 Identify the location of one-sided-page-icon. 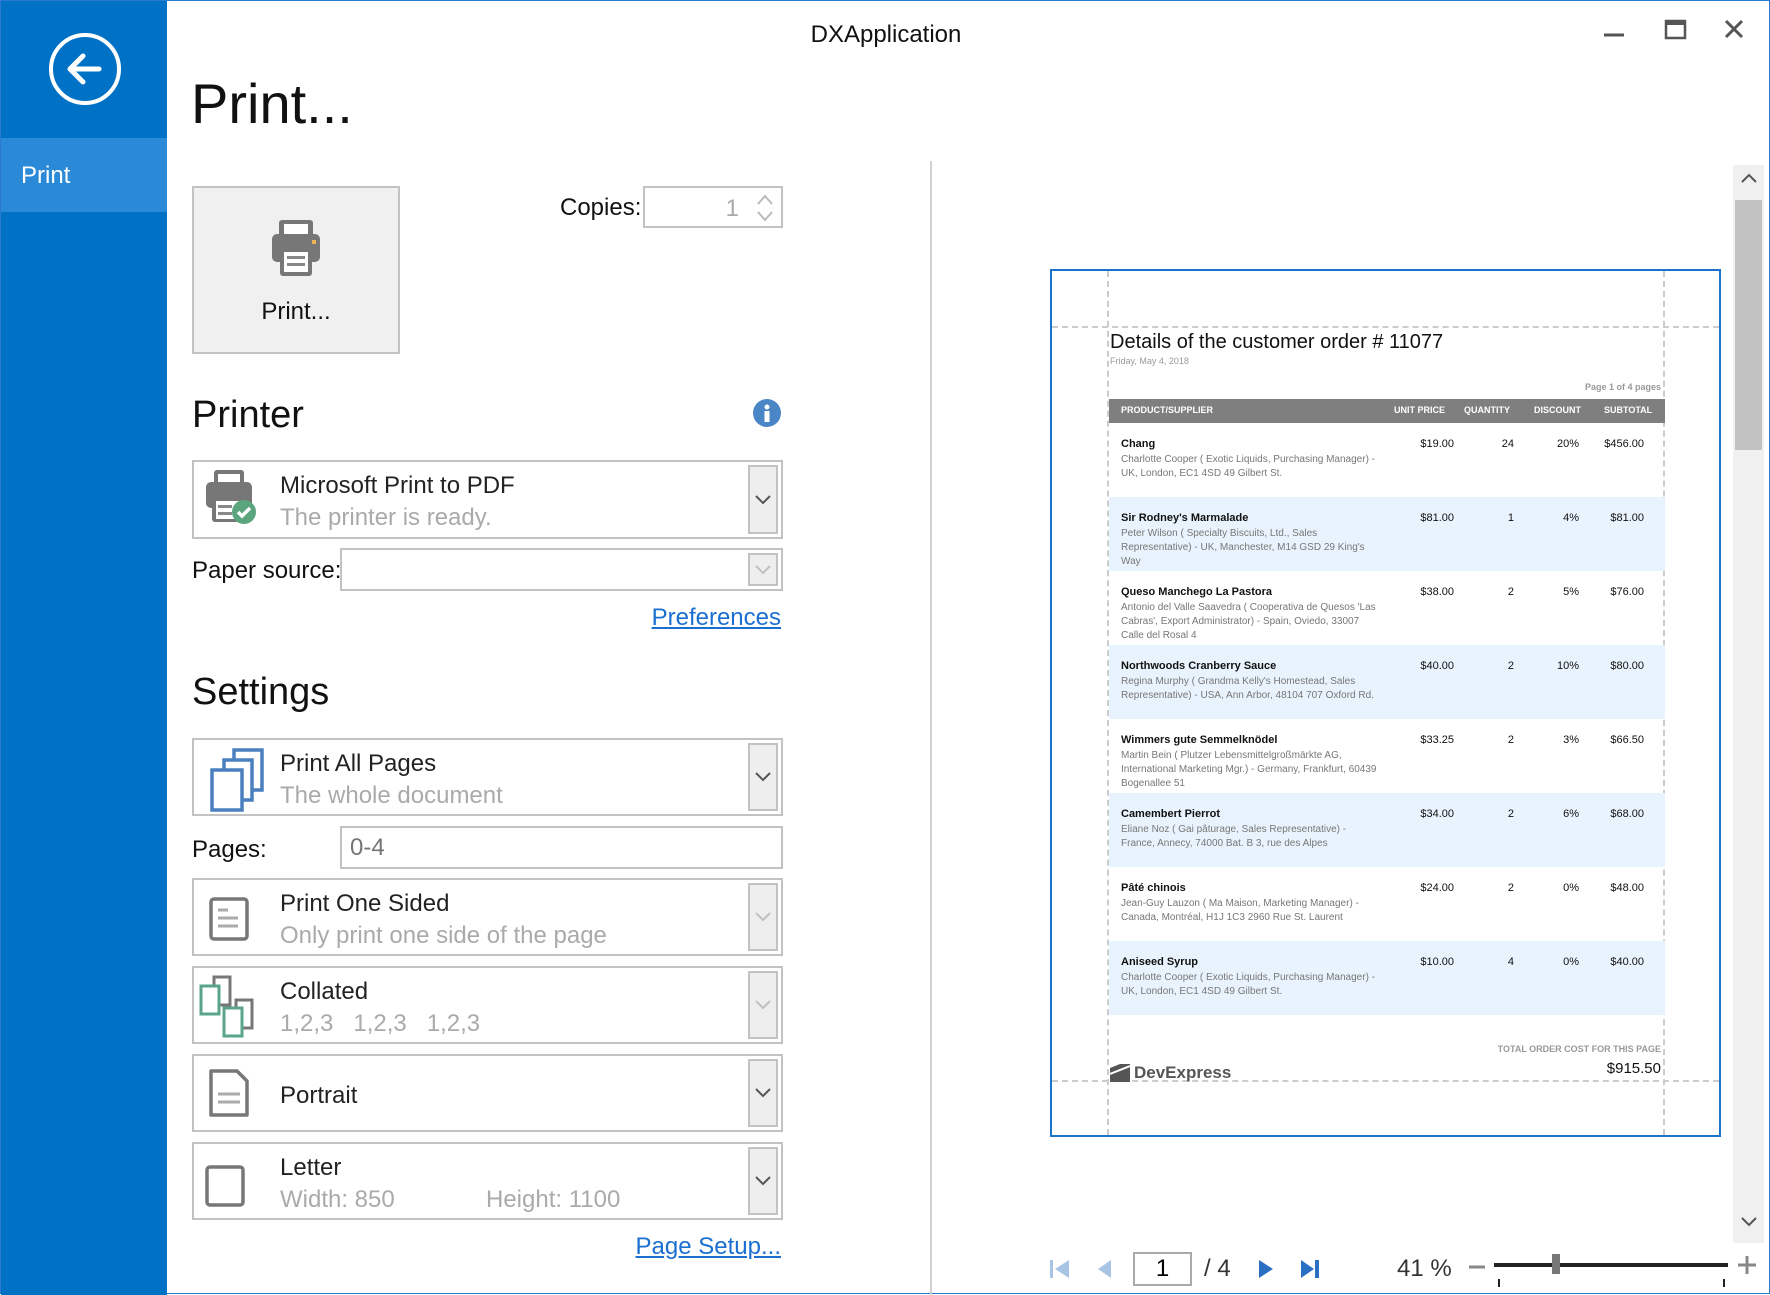
(229, 919).